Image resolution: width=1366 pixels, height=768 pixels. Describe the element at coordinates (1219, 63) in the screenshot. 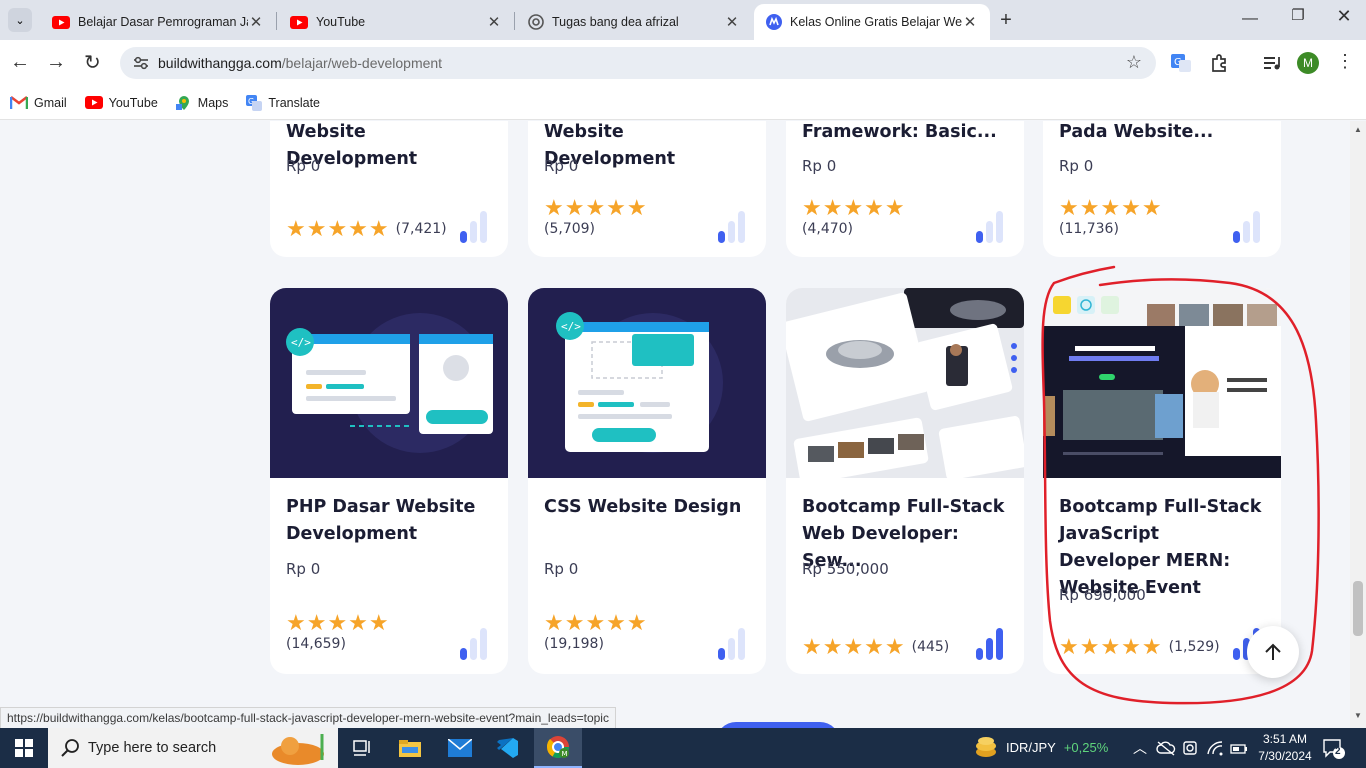

I see `extensions-icon` at that location.